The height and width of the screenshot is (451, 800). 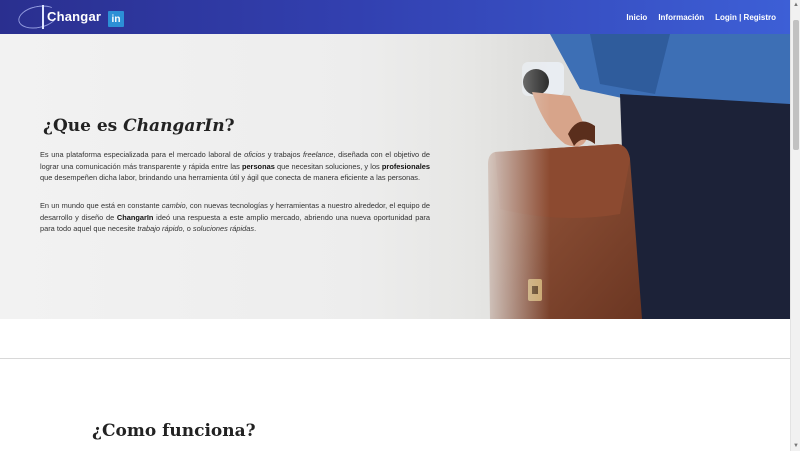 What do you see at coordinates (795, 225) in the screenshot?
I see `page-scrollbar: ▲ ▼` at bounding box center [795, 225].